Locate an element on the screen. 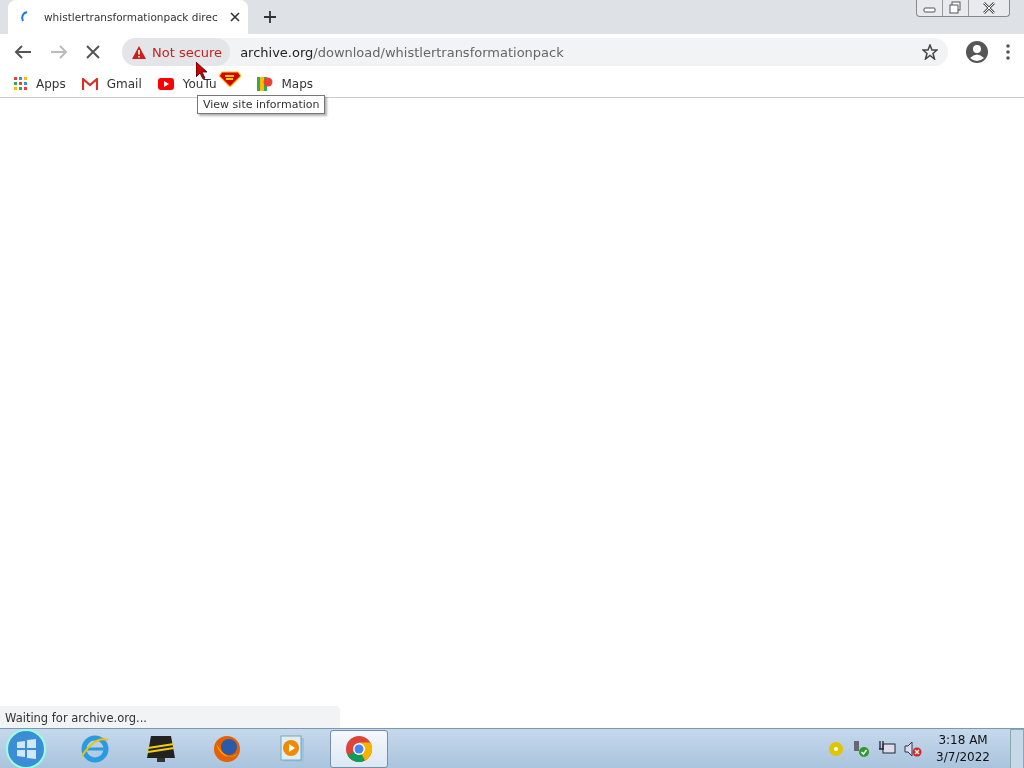 Image resolution: width=1024 pixels, height=768 pixels. close-icon is located at coordinates (235, 17).